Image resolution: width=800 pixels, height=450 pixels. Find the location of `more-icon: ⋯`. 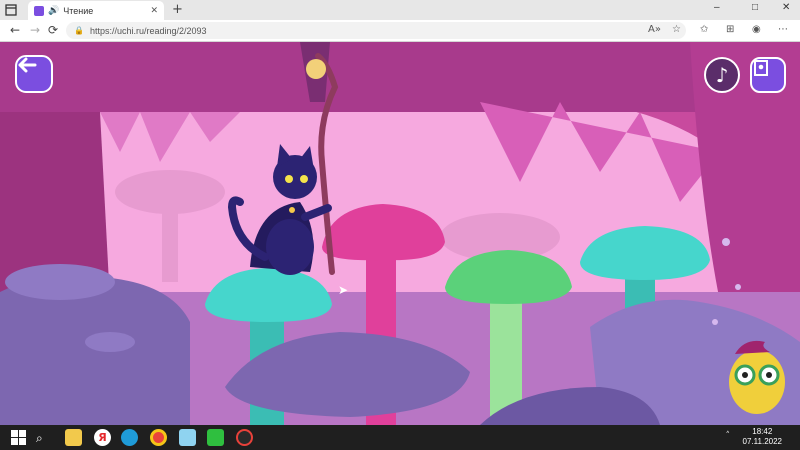

more-icon: ⋯ is located at coordinates (783, 29).